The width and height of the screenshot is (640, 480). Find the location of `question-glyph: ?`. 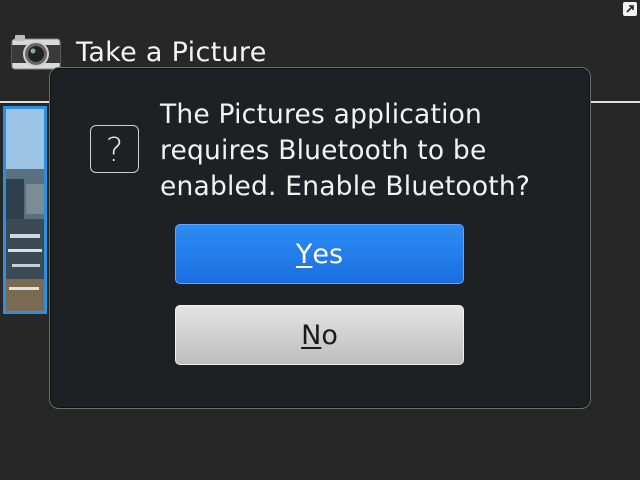

question-glyph: ? is located at coordinates (114, 149).